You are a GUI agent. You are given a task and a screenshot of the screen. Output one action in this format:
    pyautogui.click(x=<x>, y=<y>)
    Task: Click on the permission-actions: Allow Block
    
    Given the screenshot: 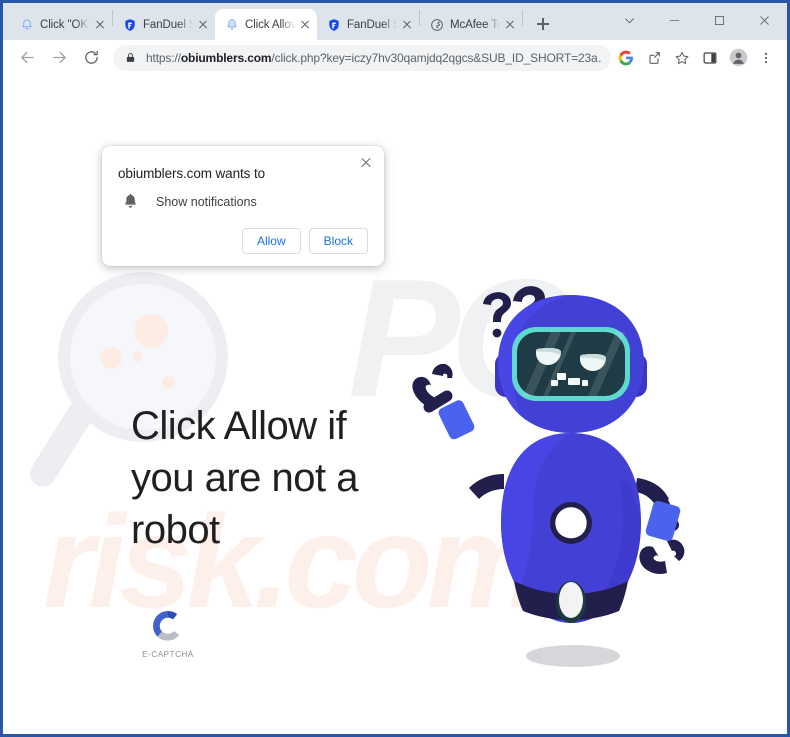 What is the action you would take?
    pyautogui.click(x=243, y=241)
    